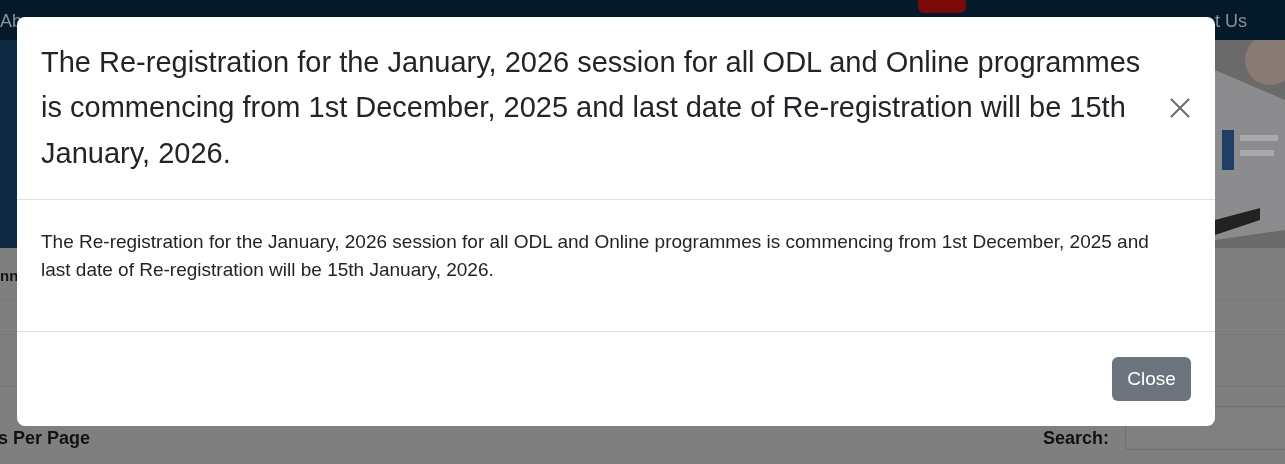 The height and width of the screenshot is (464, 1285). Describe the element at coordinates (595, 256) in the screenshot. I see `modal-body-text: The Re-registration for the January, 2026 session for all ODL and Online programmes is commencing from 1st December, 2025 and last date of Re-registration will be 15th January, 2026.` at that location.